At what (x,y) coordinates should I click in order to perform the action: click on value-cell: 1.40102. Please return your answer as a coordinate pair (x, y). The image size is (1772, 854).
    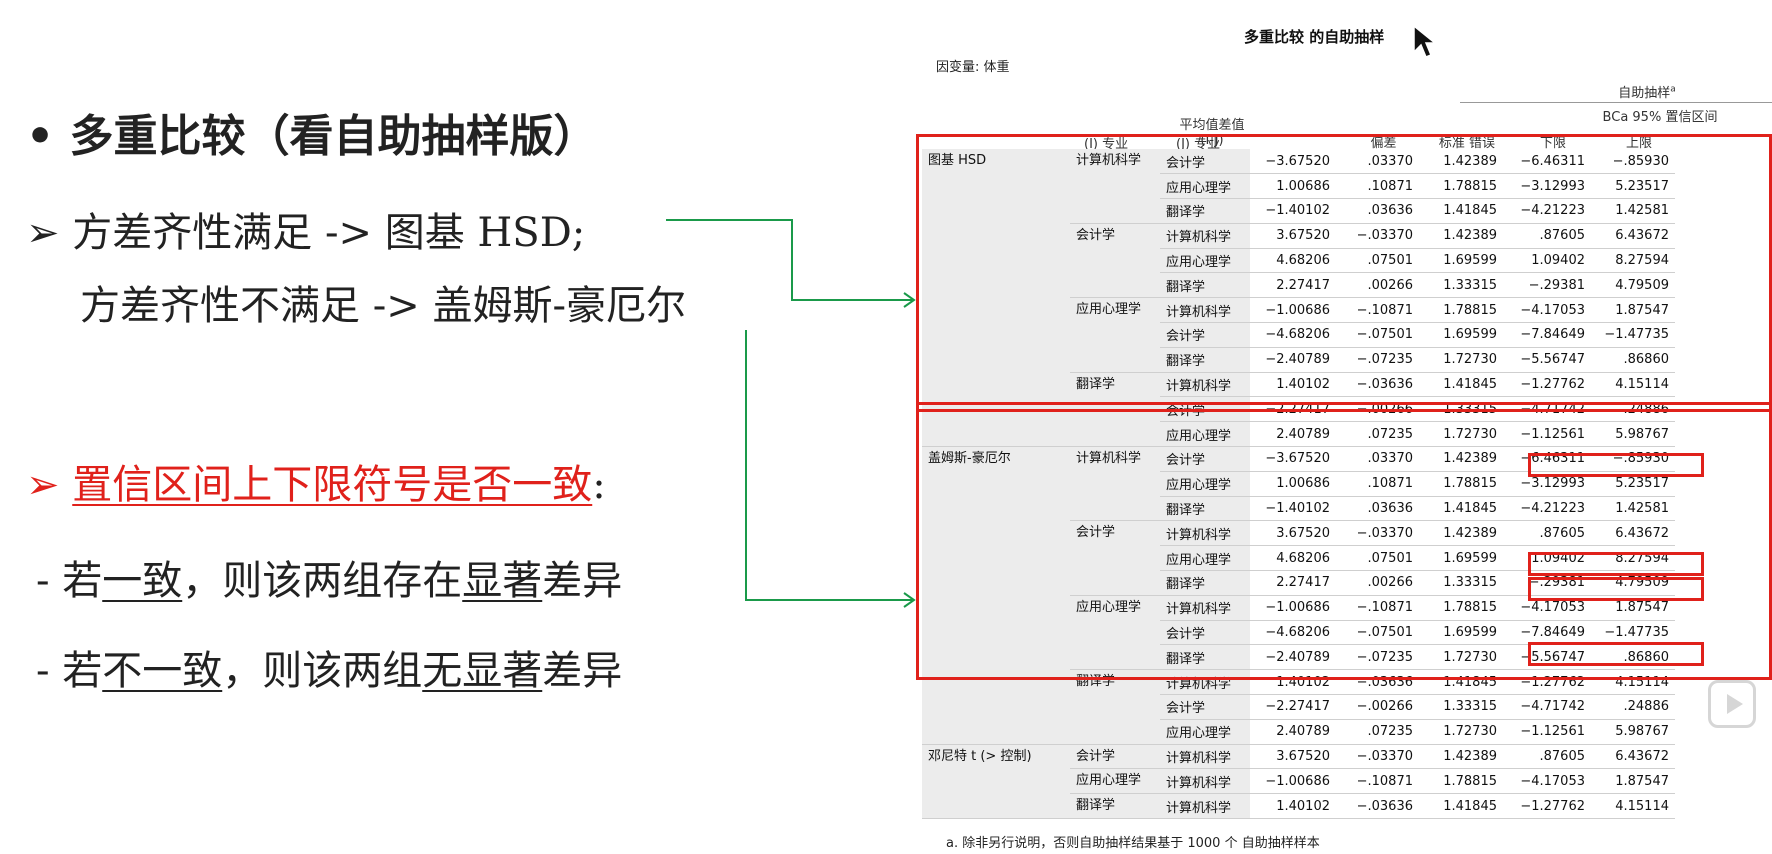
    Looking at the image, I should click on (1293, 806).